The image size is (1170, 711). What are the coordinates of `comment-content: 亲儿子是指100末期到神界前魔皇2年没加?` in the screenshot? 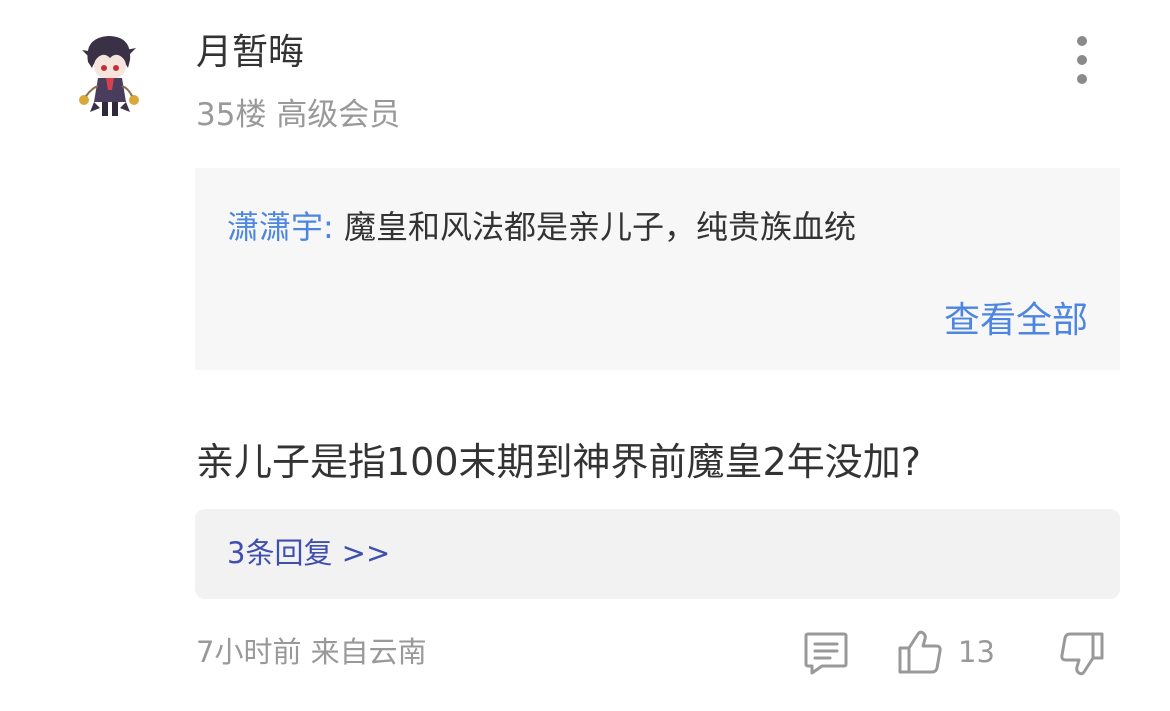 It's located at (558, 462).